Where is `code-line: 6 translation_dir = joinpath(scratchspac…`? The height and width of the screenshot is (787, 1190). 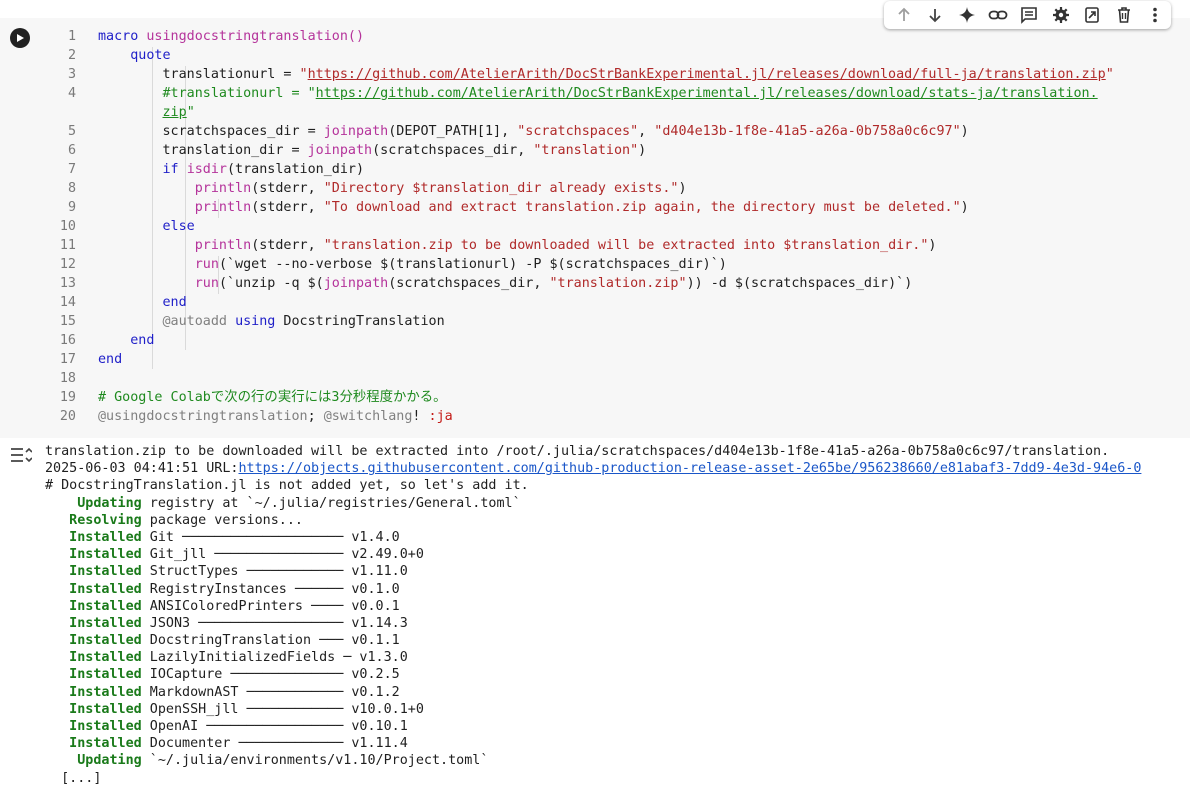
code-line: 6 translation_dir = joinpath(scratchspac… is located at coordinates (617, 150).